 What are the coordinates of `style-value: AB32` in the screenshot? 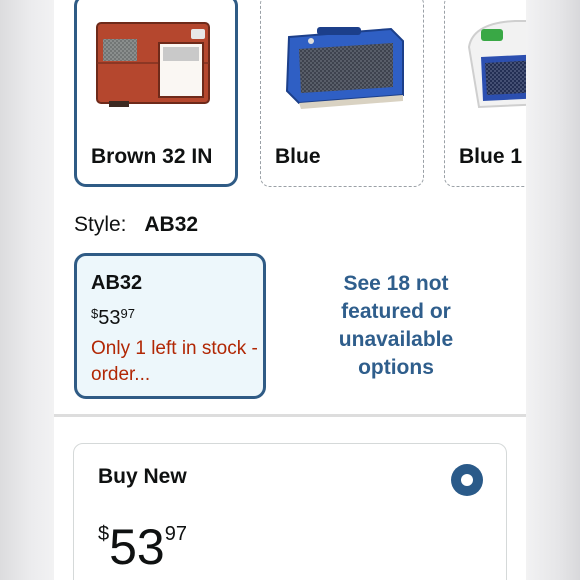 It's located at (171, 224).